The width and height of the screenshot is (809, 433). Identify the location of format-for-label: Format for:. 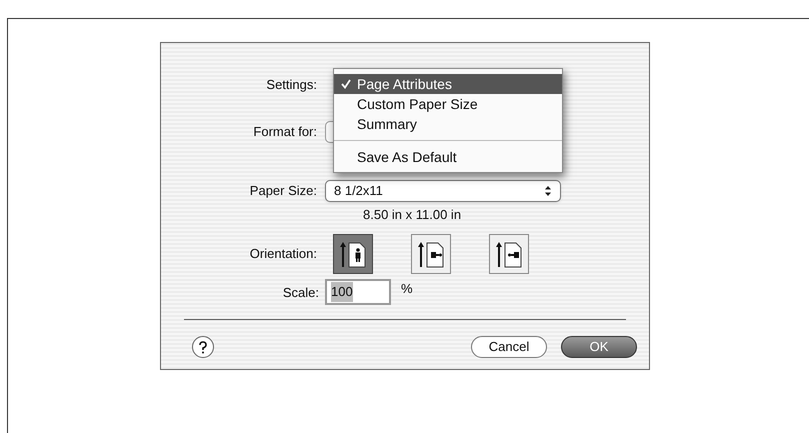
(285, 132).